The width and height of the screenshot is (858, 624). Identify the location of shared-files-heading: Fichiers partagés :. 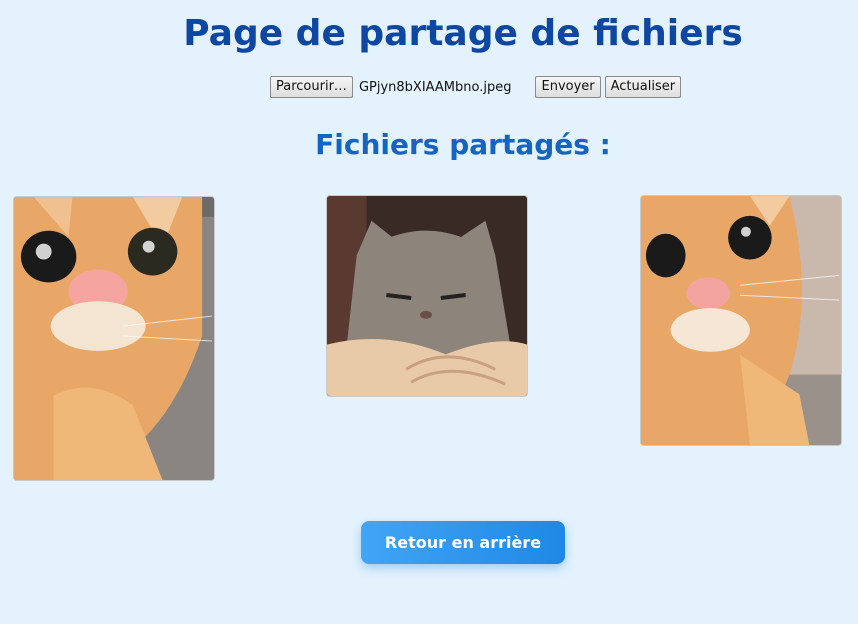
(463, 144).